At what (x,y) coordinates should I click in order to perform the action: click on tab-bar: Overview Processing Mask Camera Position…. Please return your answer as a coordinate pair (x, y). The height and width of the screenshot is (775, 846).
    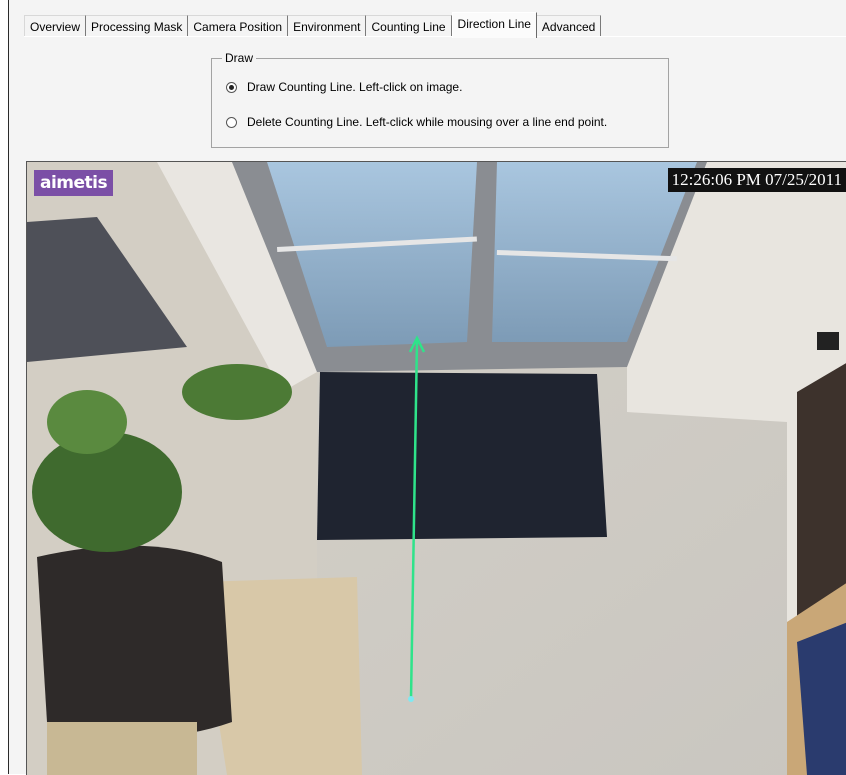
    Looking at the image, I should click on (313, 24).